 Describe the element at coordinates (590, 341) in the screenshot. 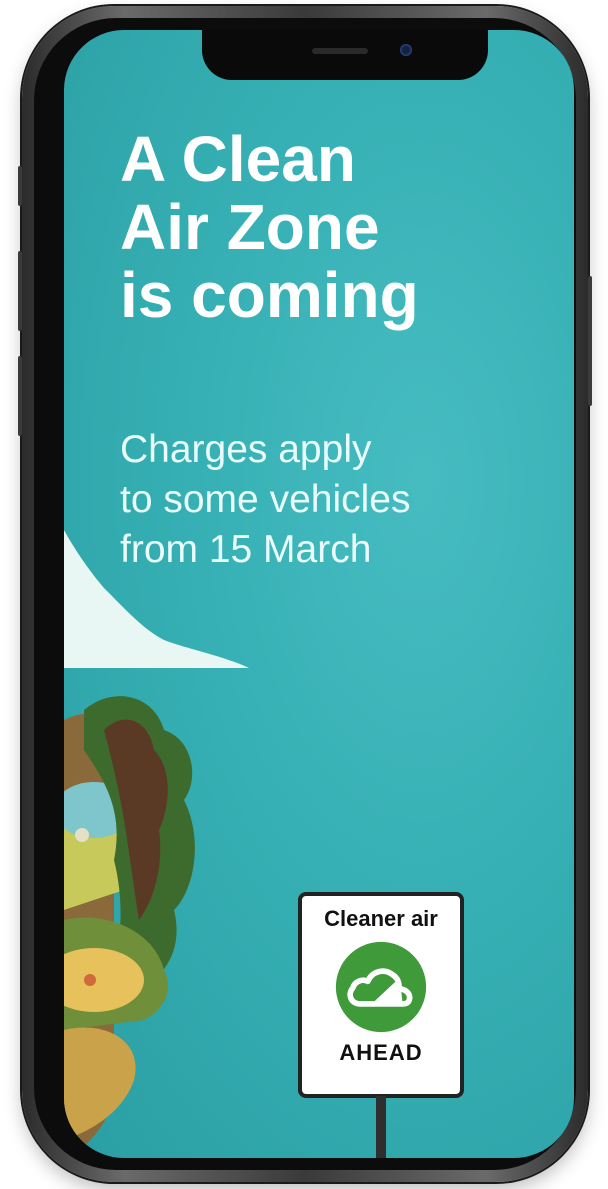

I see `power-button` at that location.